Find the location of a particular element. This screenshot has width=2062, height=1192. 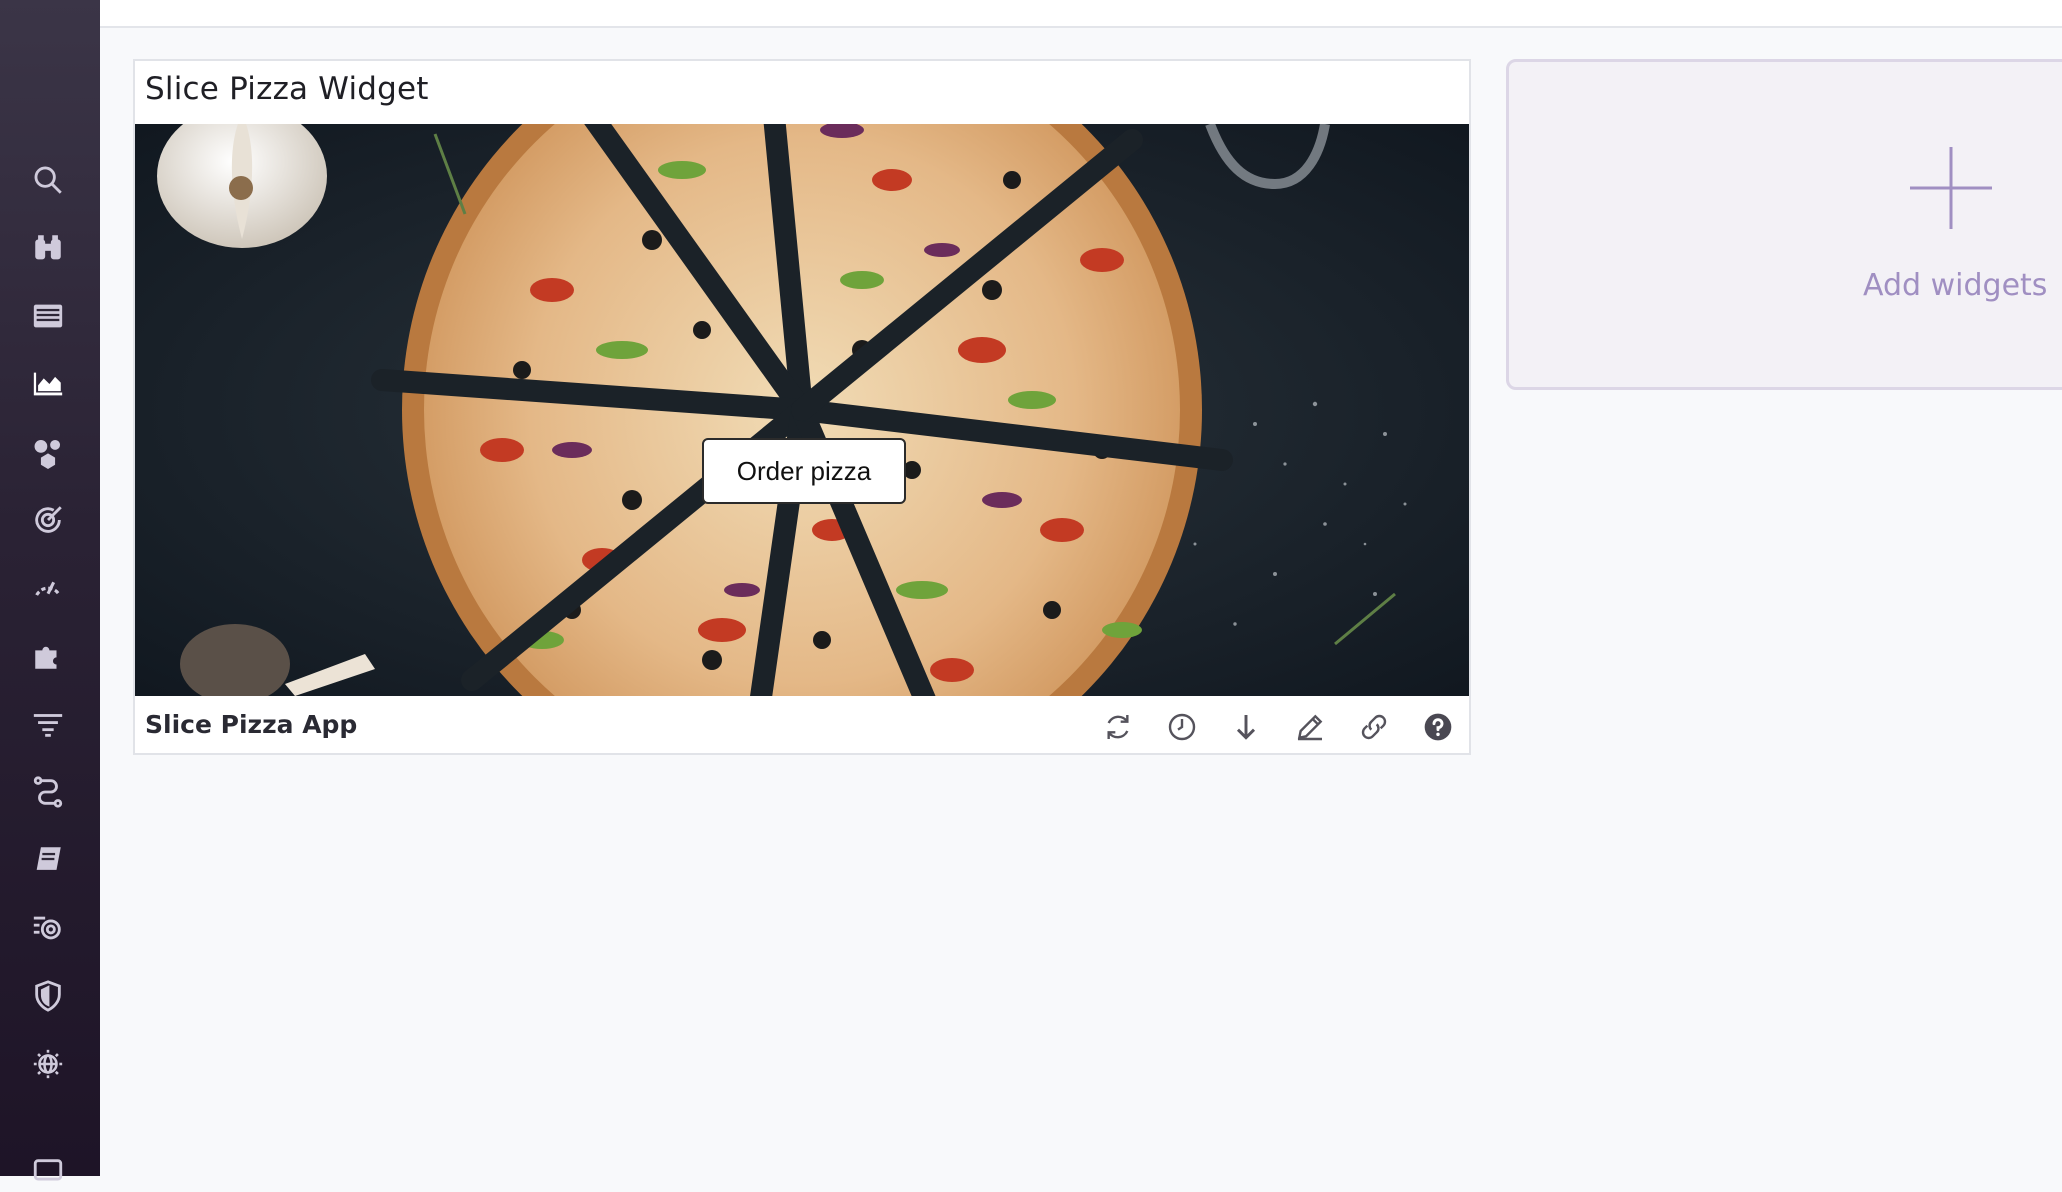

chat-icon is located at coordinates (48, 1172).